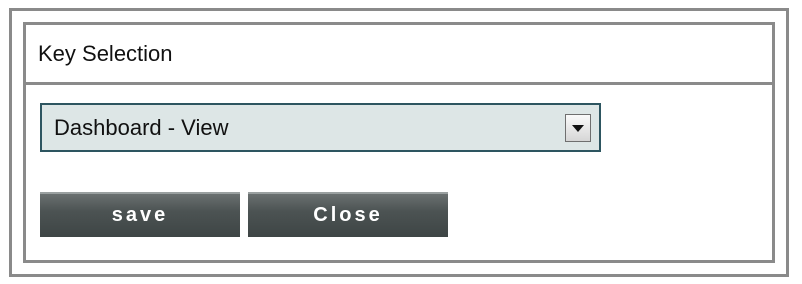 This screenshot has width=802, height=284. What do you see at coordinates (348, 214) in the screenshot?
I see `close-button: Close` at bounding box center [348, 214].